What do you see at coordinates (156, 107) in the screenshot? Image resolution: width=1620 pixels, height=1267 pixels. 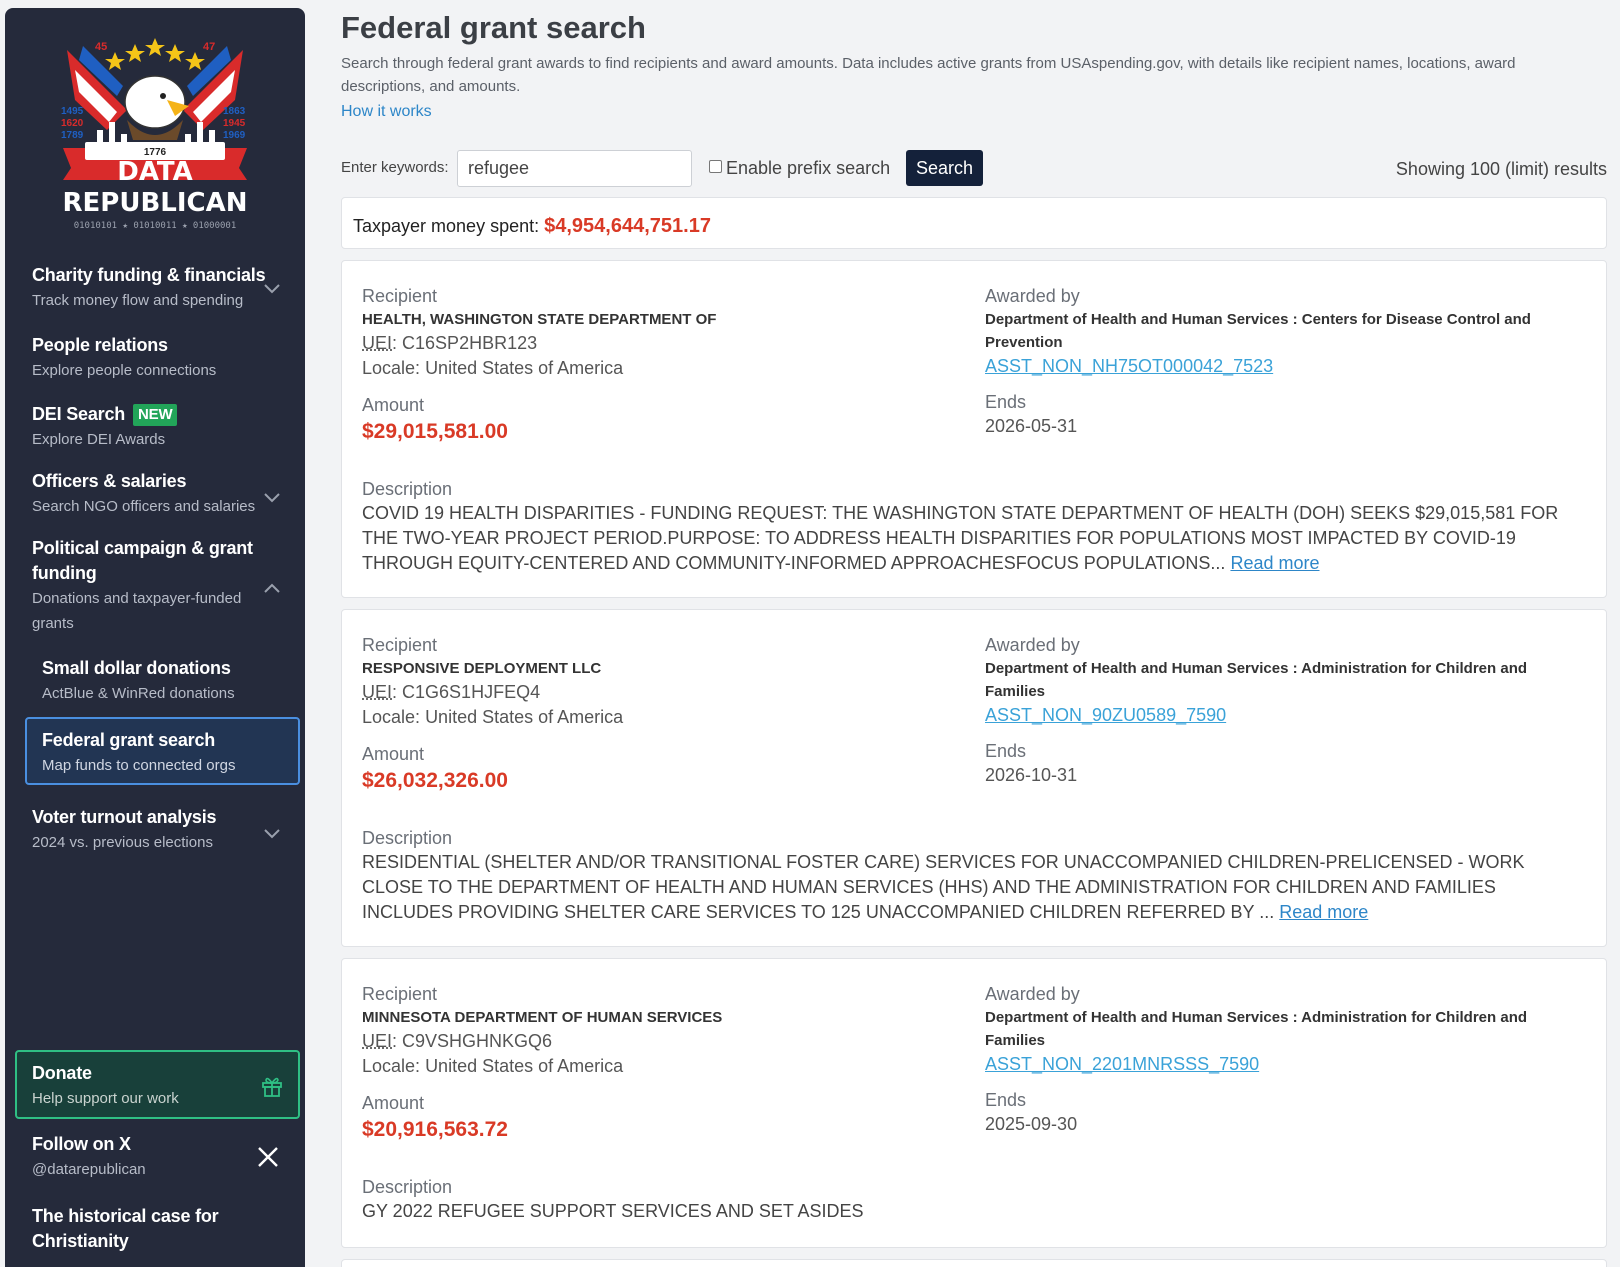 I see `eagle-head` at bounding box center [156, 107].